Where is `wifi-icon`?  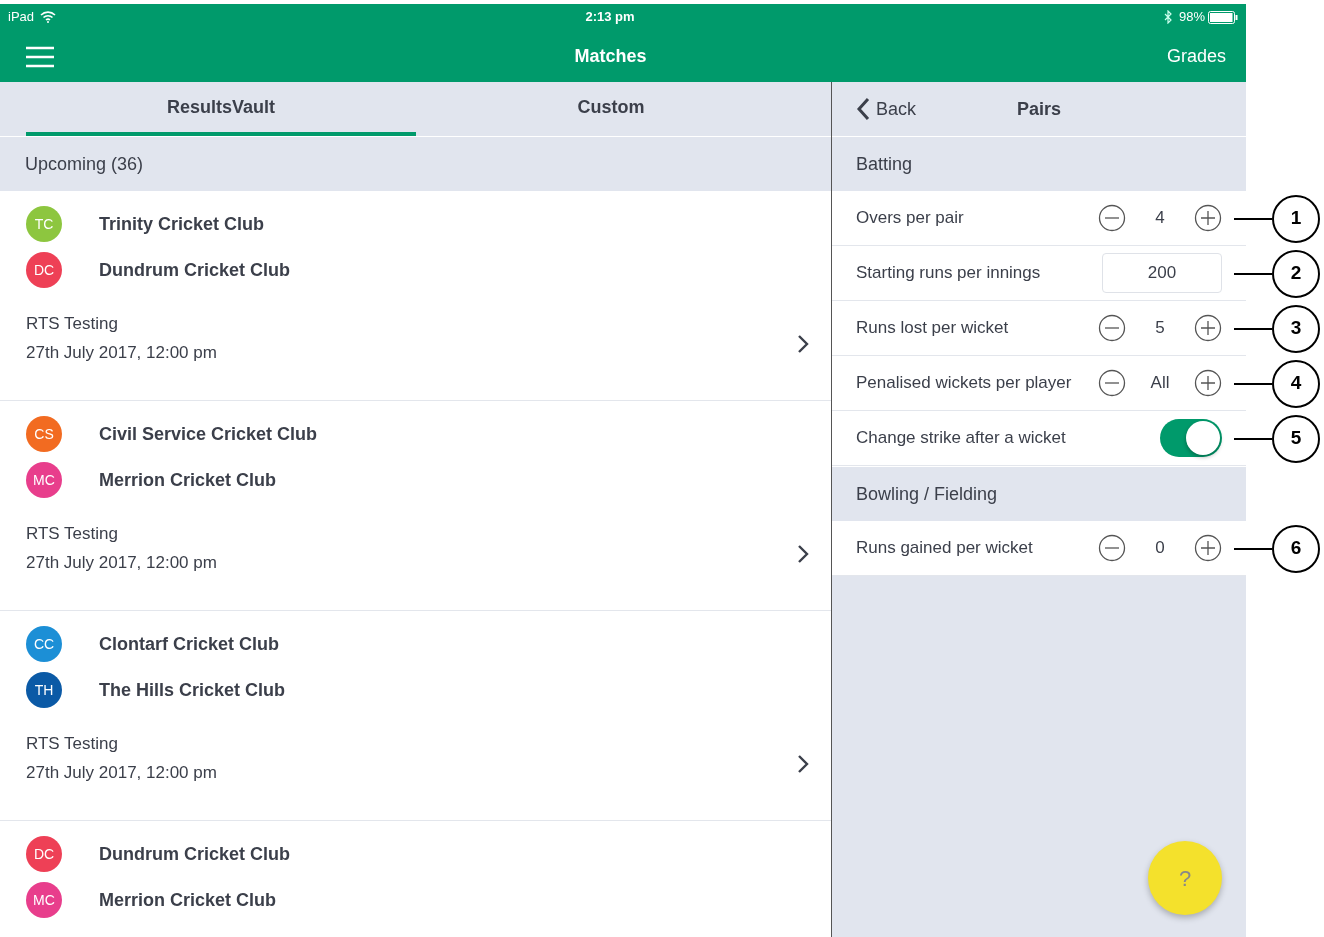 wifi-icon is located at coordinates (48, 17).